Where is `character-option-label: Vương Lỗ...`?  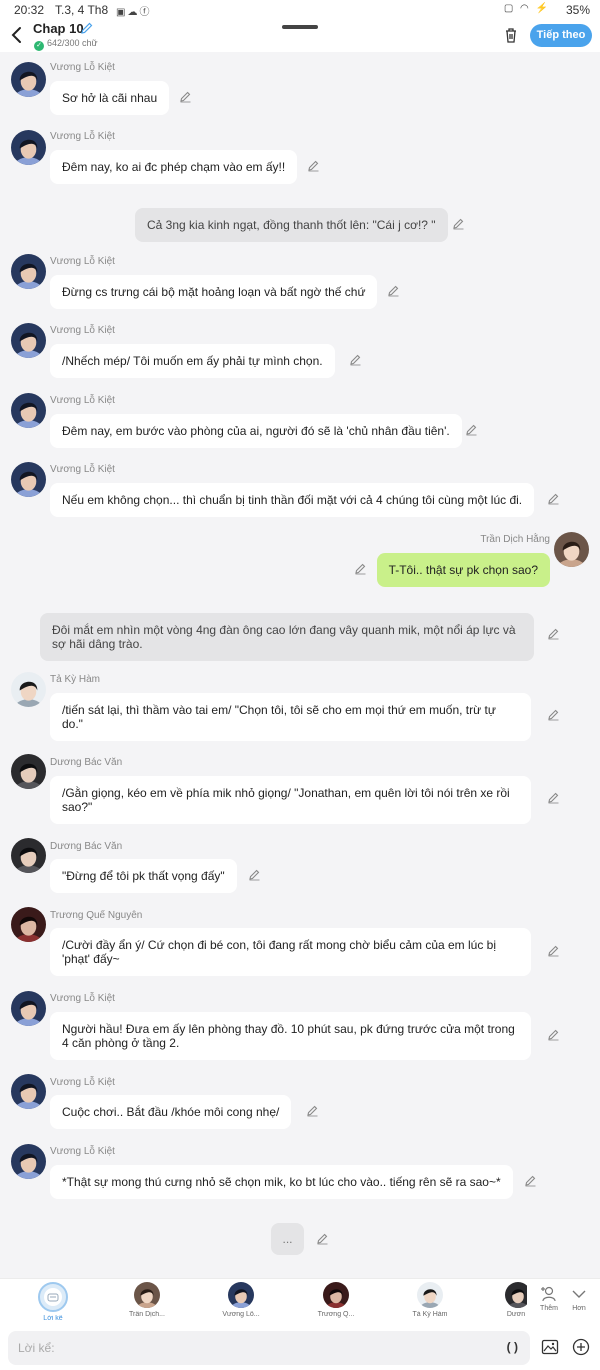
character-option-label: Vương Lỗ... is located at coordinates (241, 1314).